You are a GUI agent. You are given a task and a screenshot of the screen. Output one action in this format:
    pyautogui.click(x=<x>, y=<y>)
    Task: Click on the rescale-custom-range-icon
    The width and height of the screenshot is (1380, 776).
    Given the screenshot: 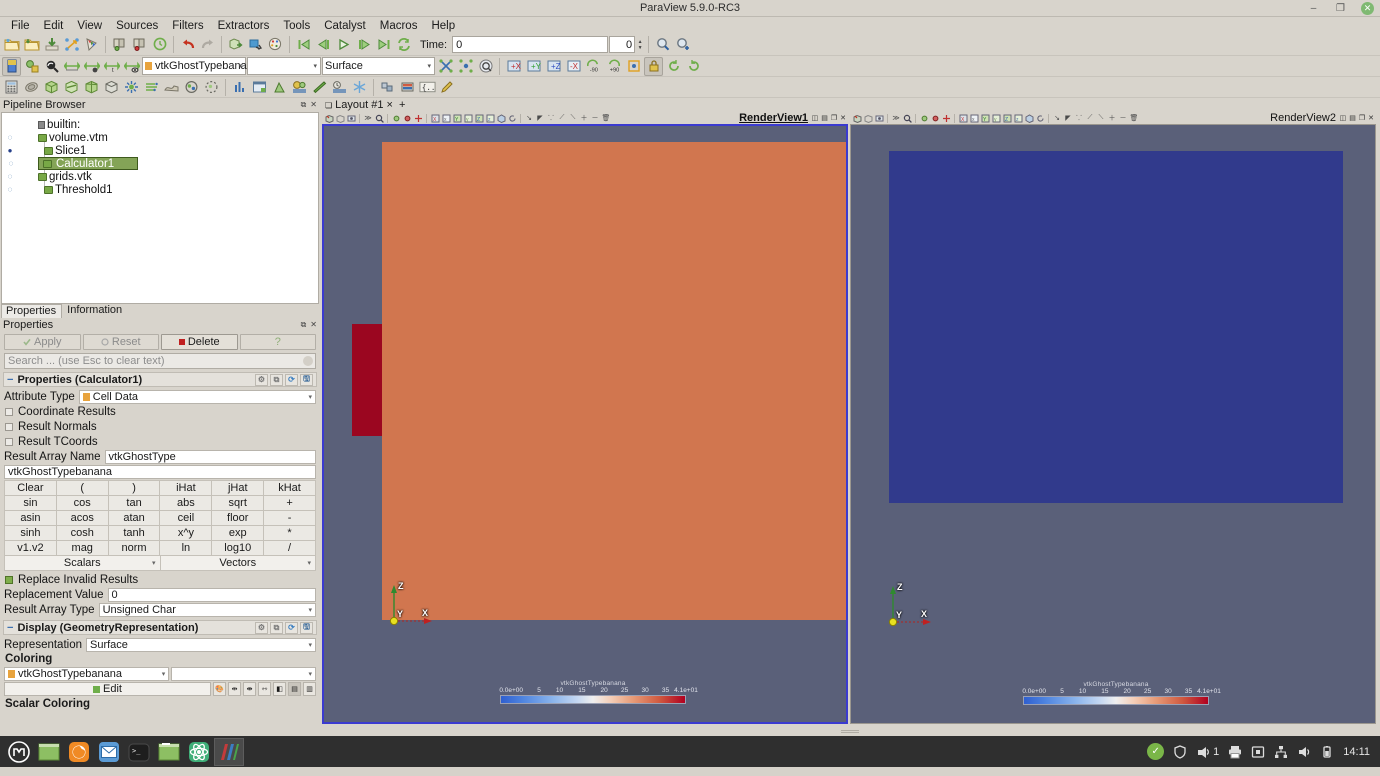 What is the action you would take?
    pyautogui.click(x=91, y=66)
    